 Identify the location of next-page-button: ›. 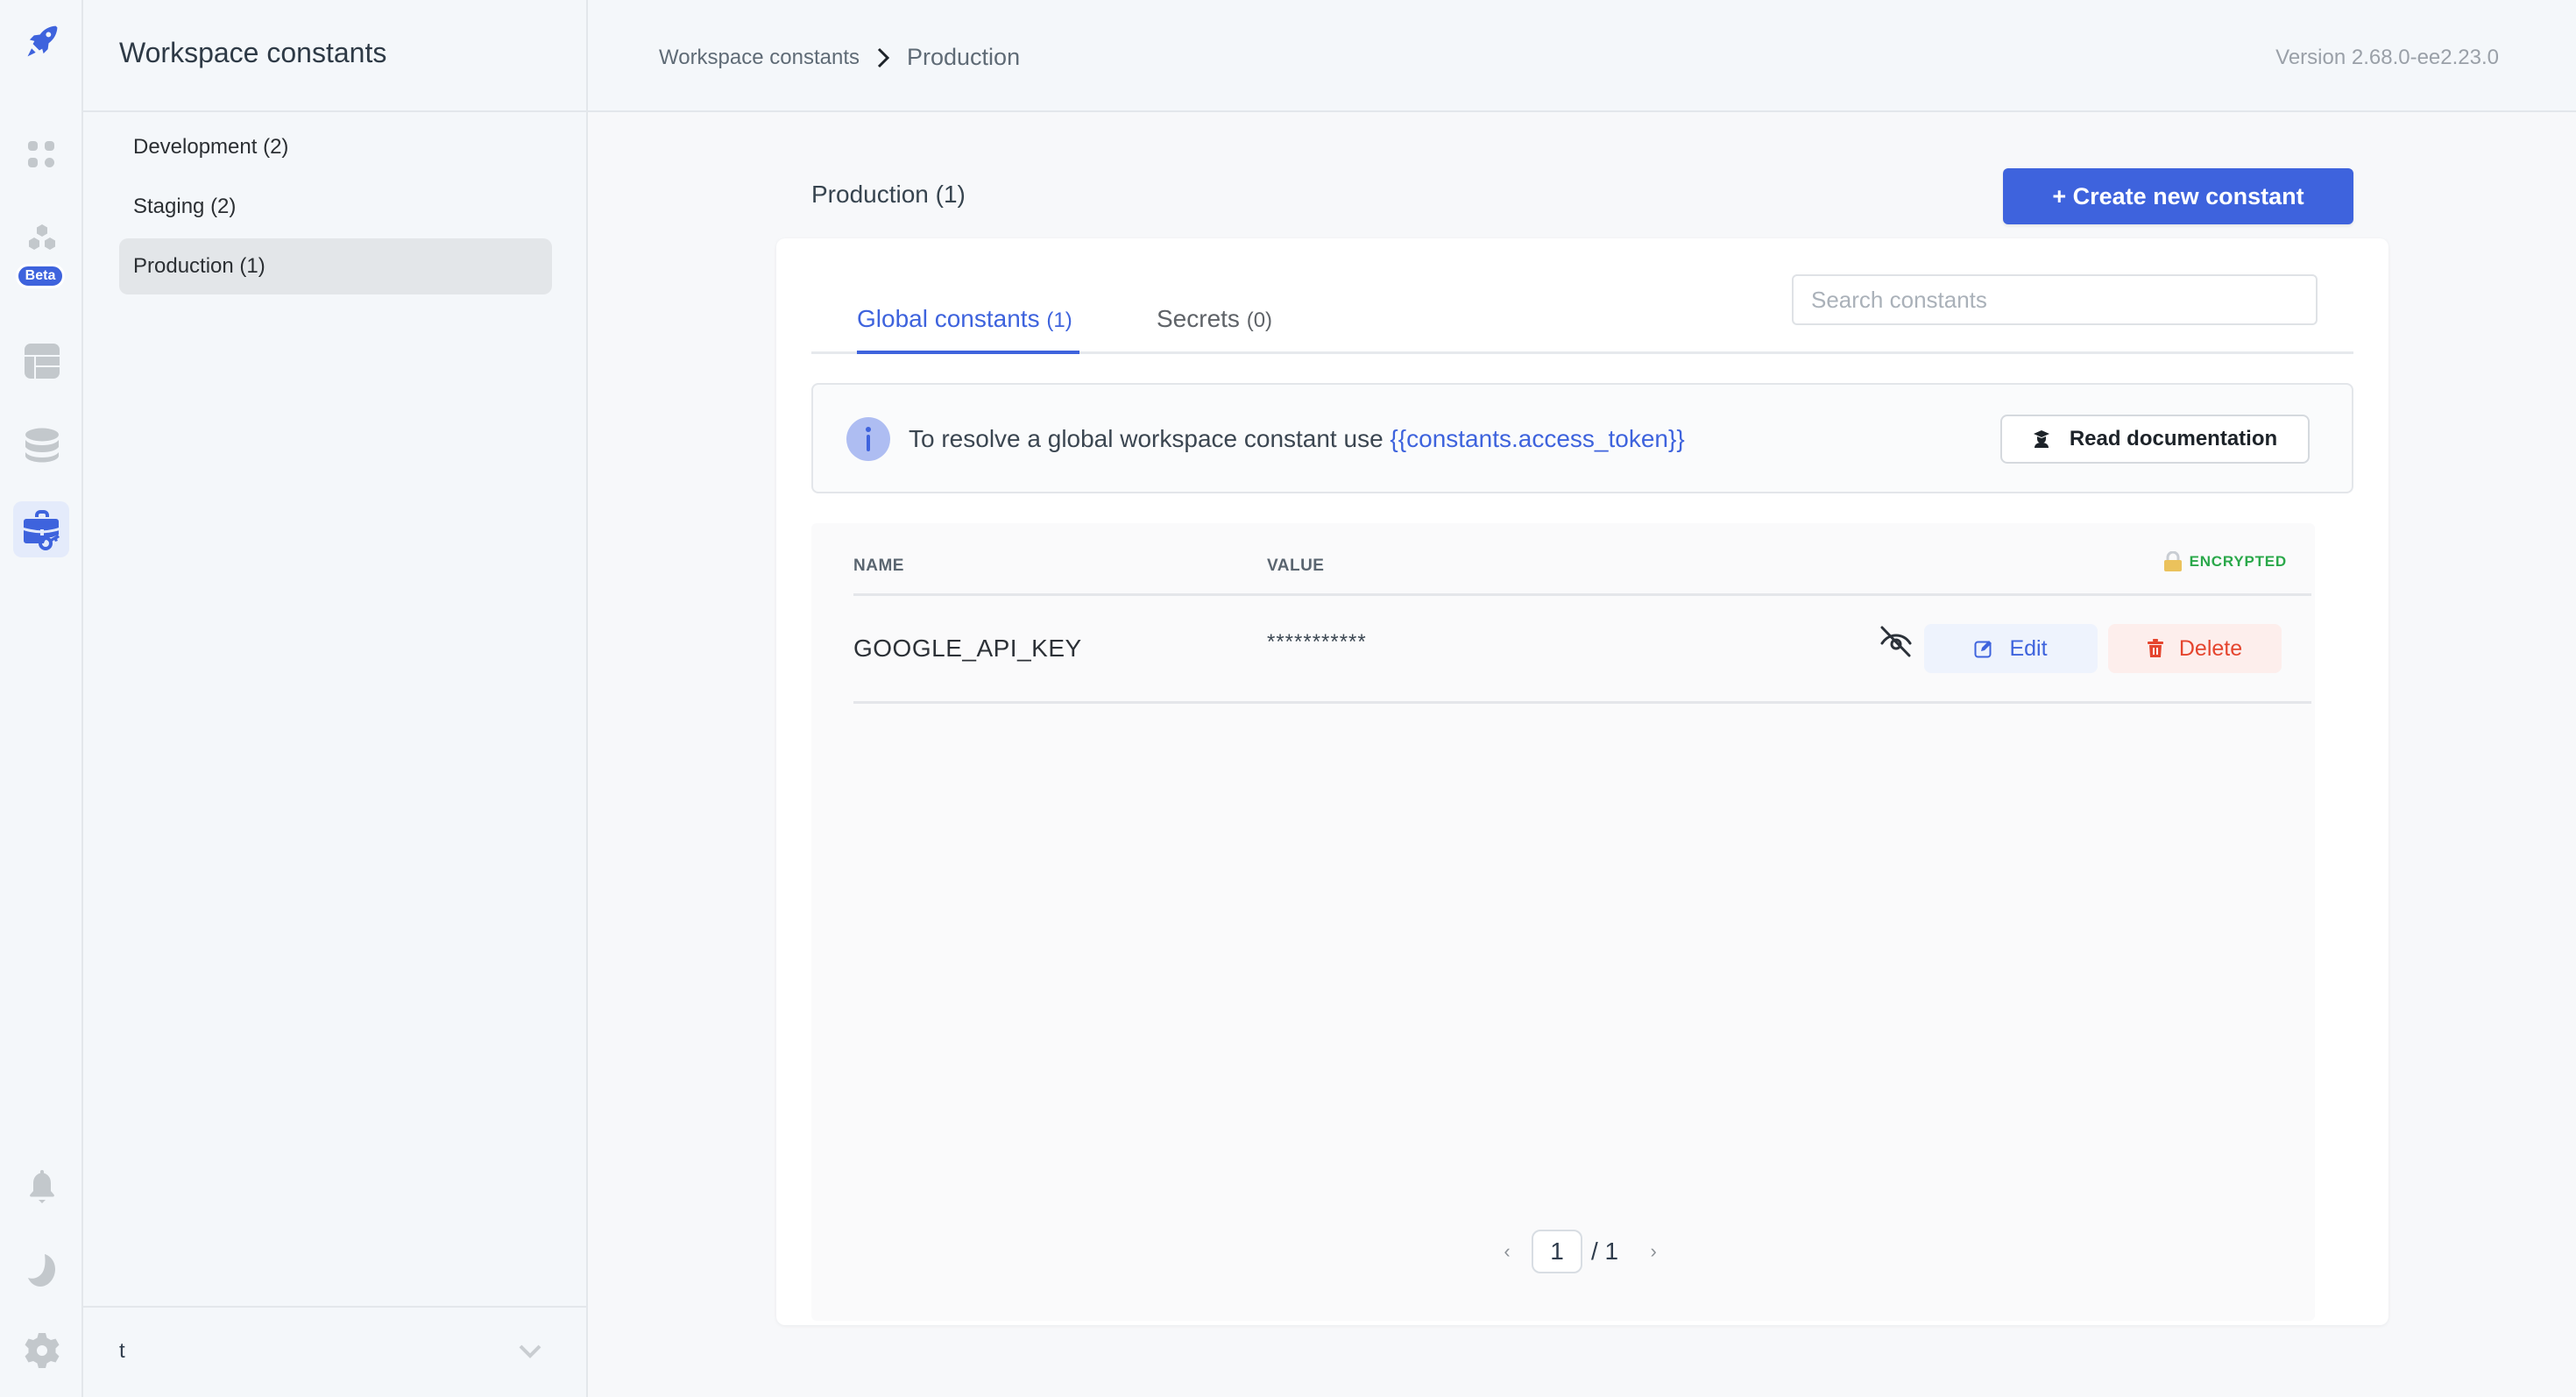
(1653, 1252).